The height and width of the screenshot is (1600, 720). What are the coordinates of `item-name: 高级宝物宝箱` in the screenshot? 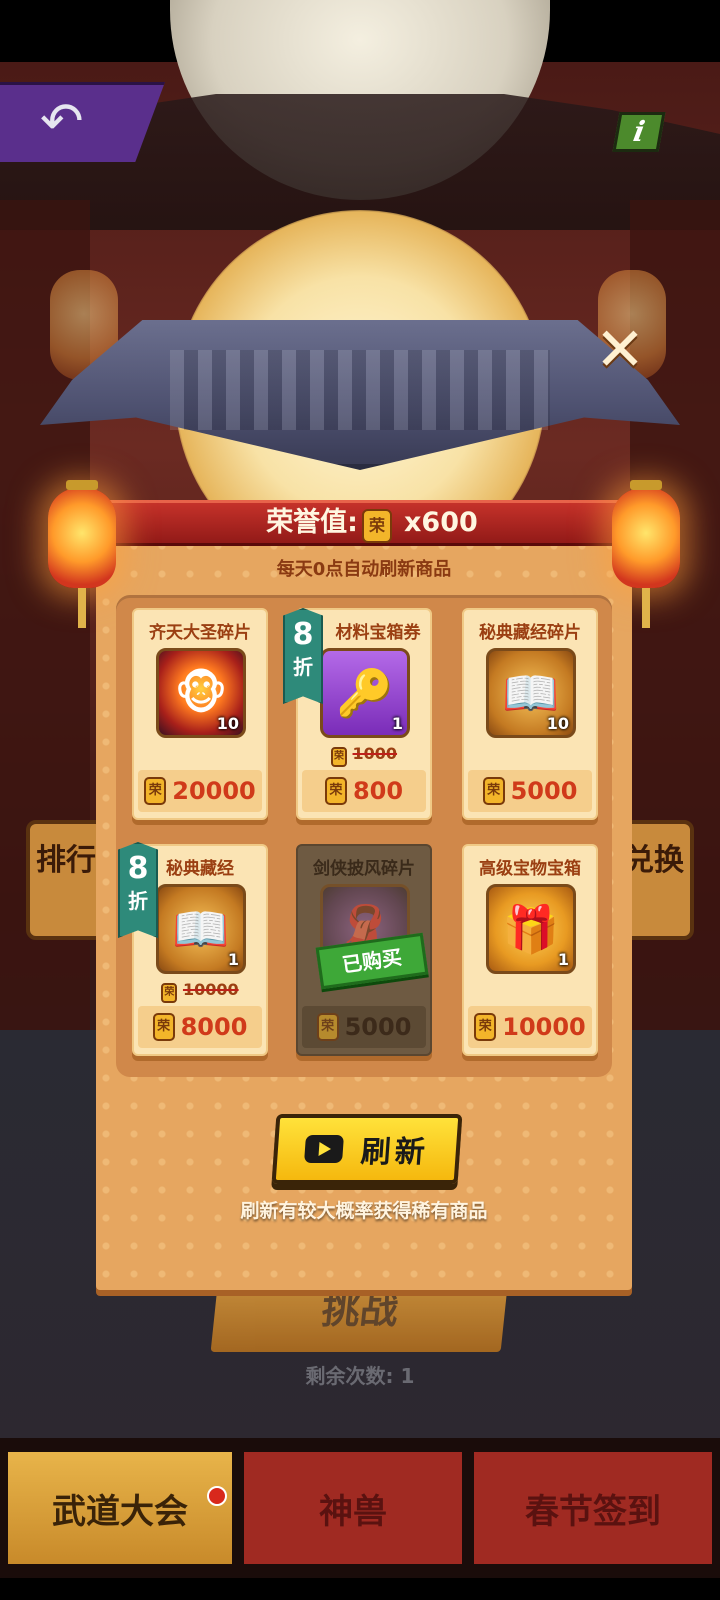 It's located at (530, 869).